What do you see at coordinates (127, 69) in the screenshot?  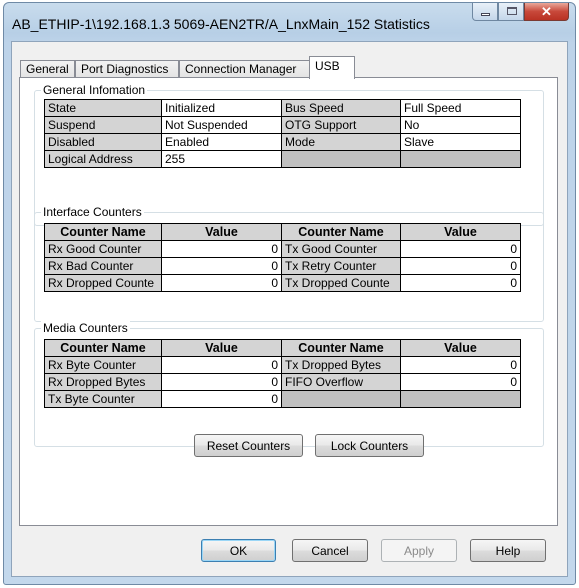 I see `tab-port-diagnostics: Port Diagnostics` at bounding box center [127, 69].